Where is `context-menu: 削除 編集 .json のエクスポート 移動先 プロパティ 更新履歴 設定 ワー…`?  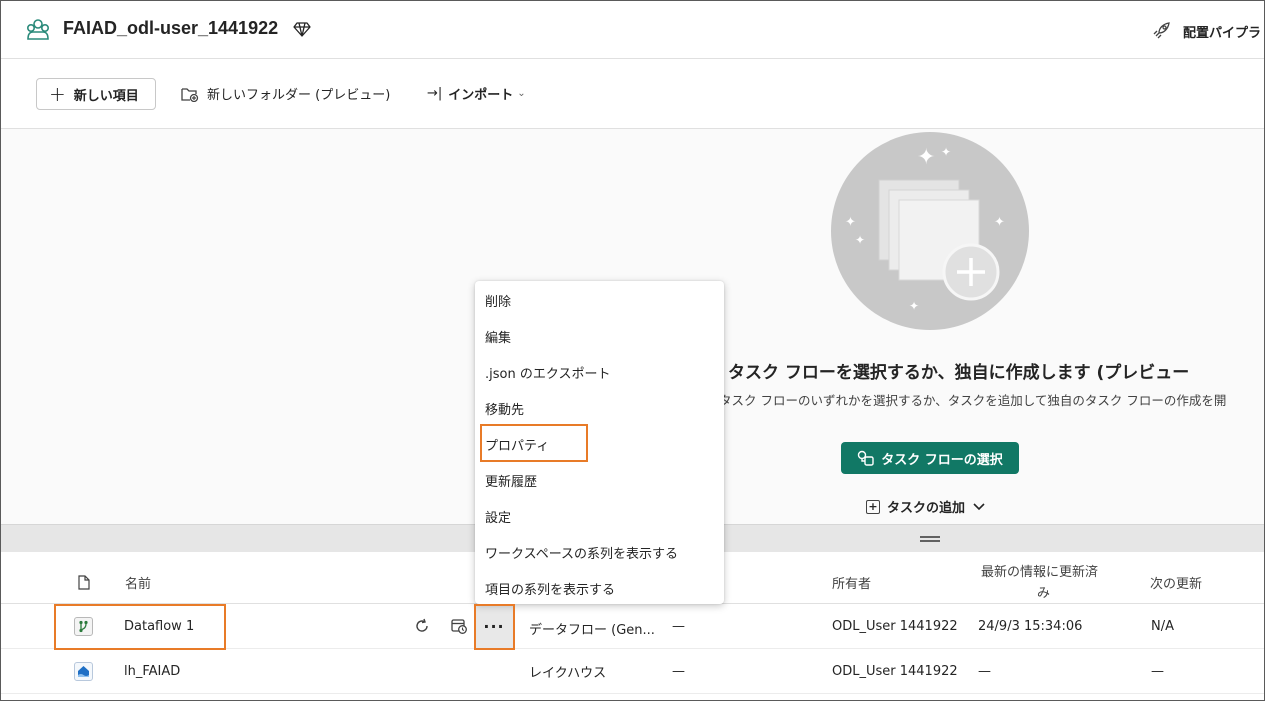
context-menu: 削除 編集 .json のエクスポート 移動先 プロパティ 更新履歴 設定 ワー… is located at coordinates (599, 442).